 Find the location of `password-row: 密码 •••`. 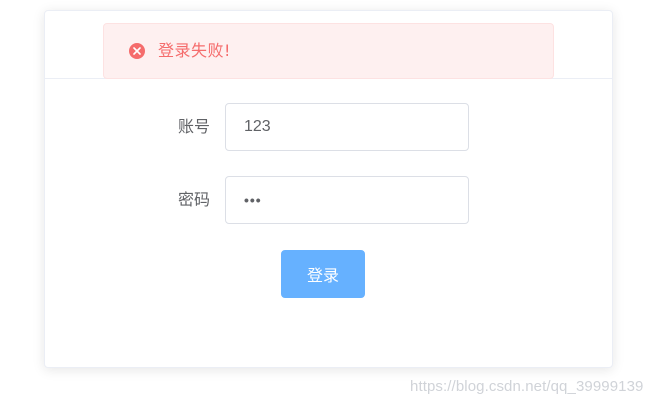

password-row: 密码 ••• is located at coordinates (325, 200).